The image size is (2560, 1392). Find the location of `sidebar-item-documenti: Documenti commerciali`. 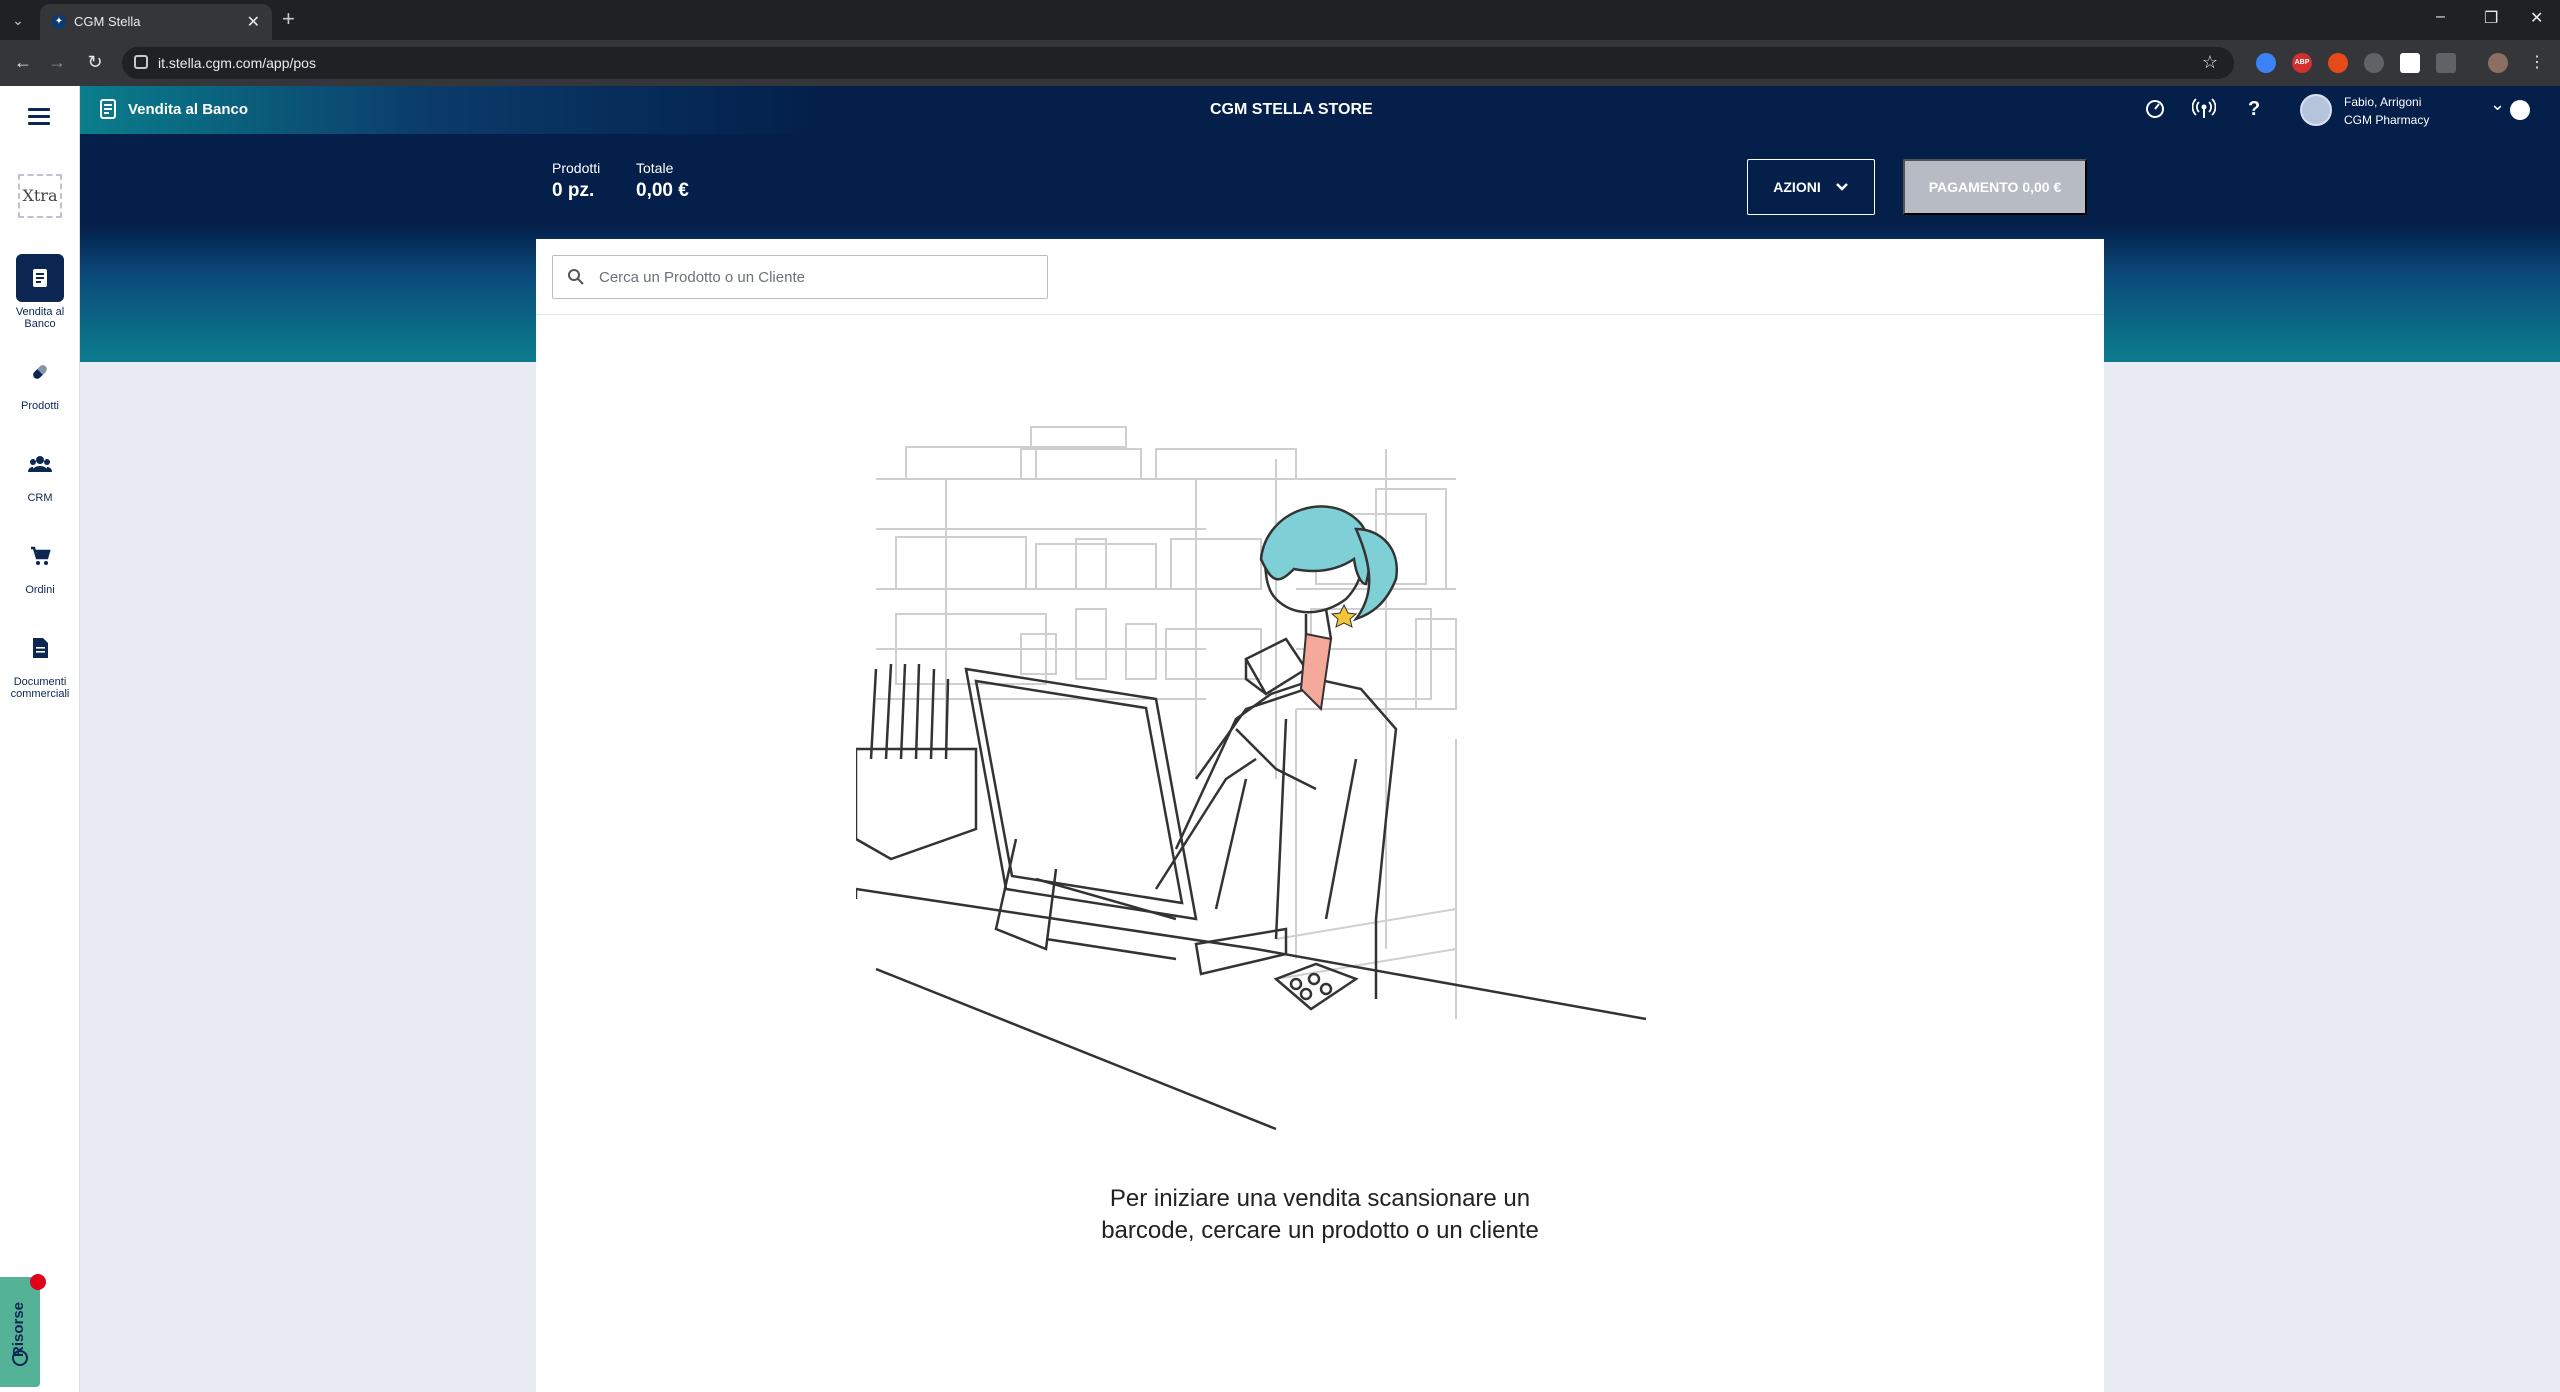

sidebar-item-documenti: Documenti commerciali is located at coordinates (40, 662).